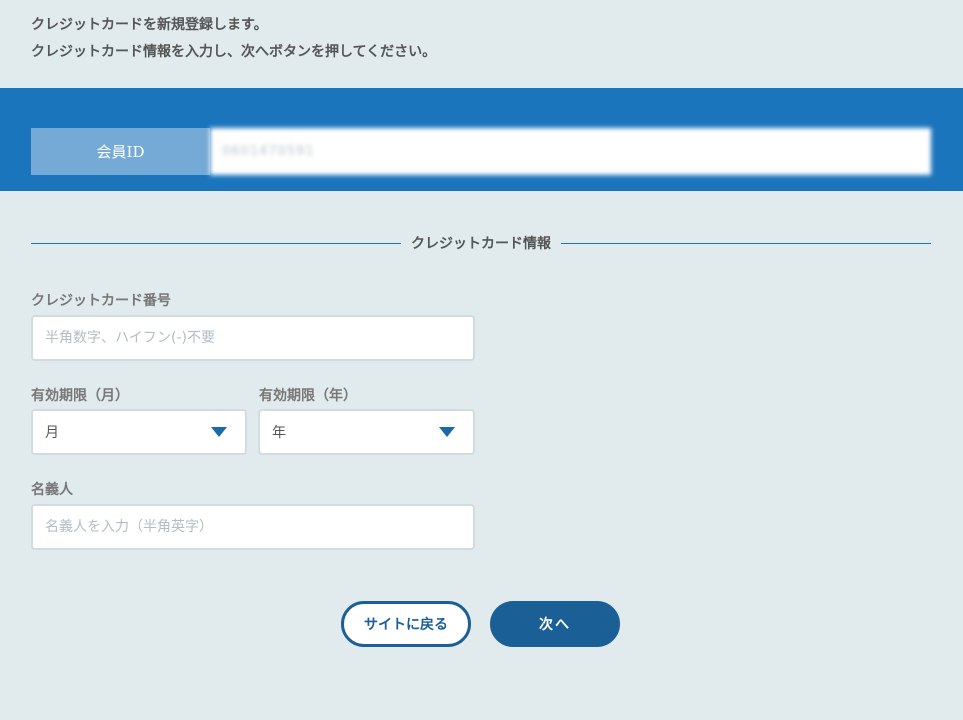 Image resolution: width=963 pixels, height=720 pixels. I want to click on expiry-year-label: 有効期限（年）, so click(308, 396).